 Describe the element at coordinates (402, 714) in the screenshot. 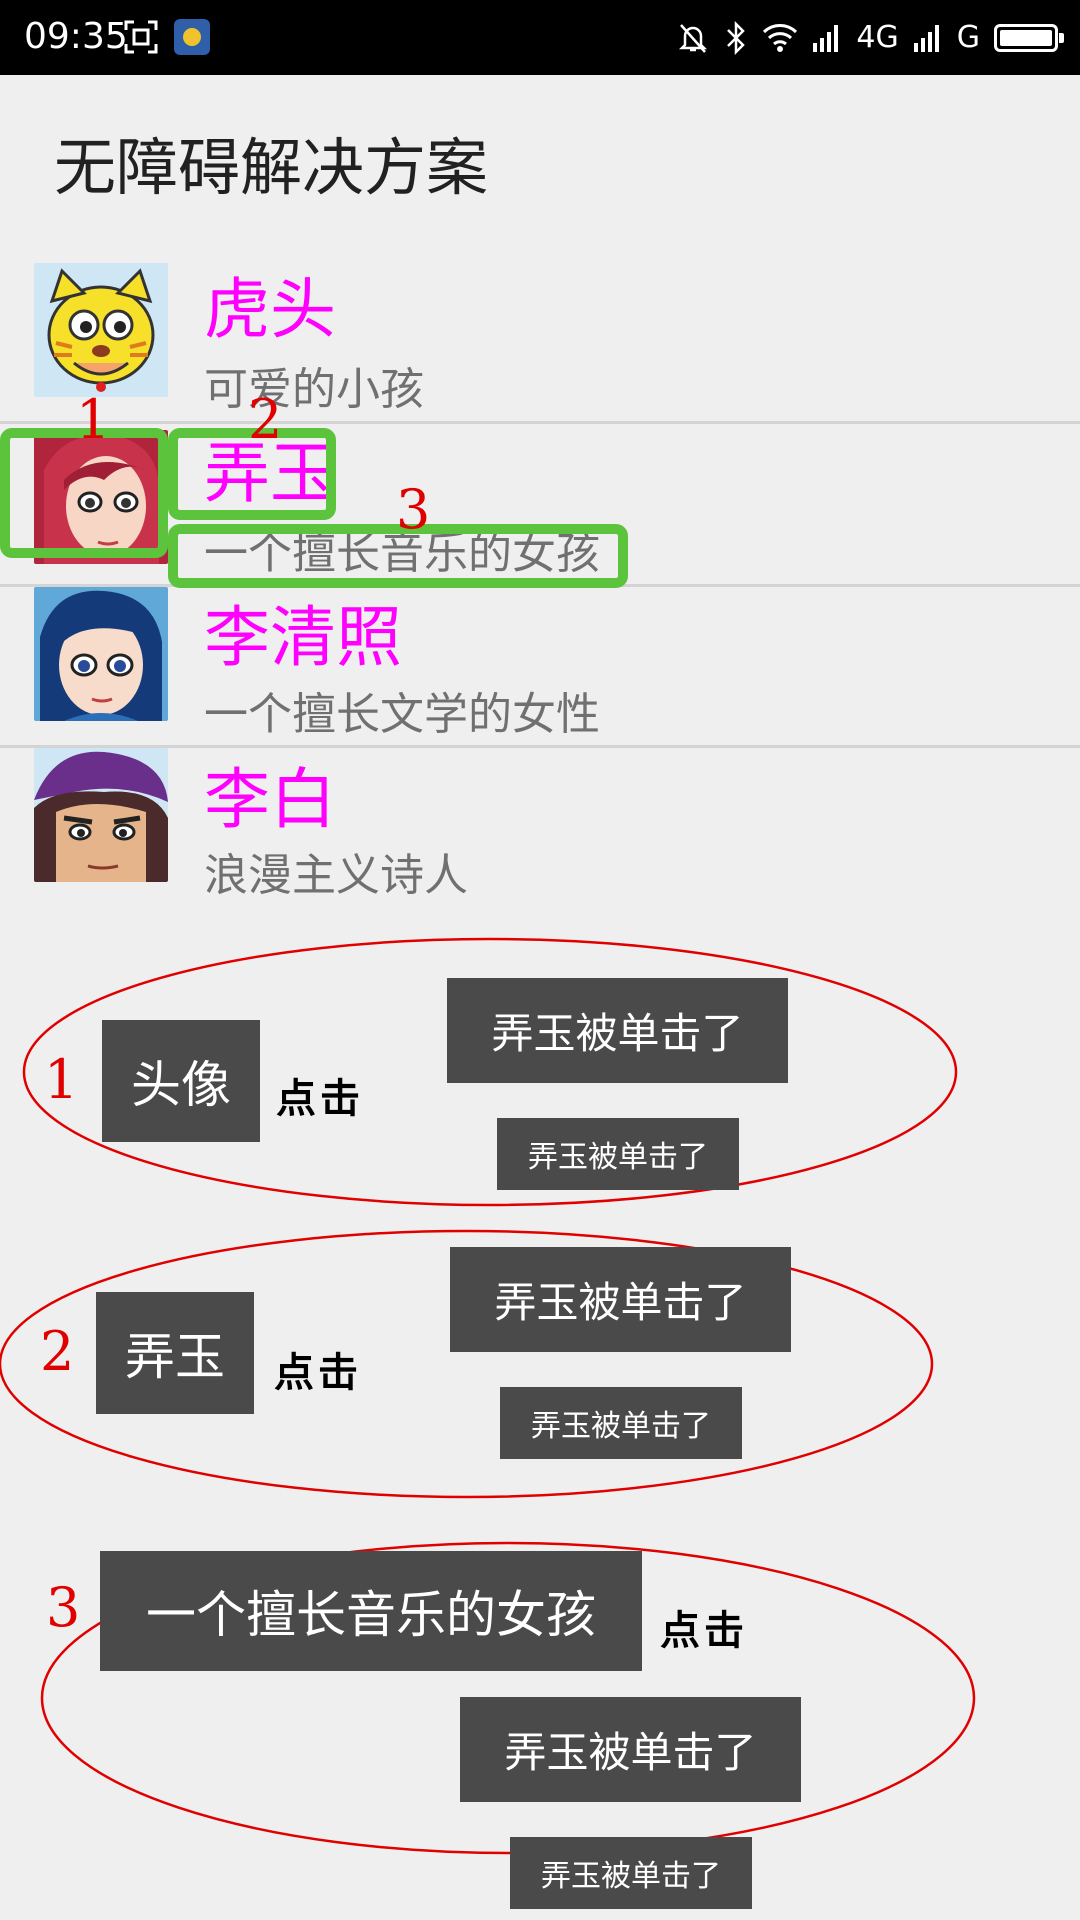

I see `item-description: 一个擅长文学的女性` at that location.